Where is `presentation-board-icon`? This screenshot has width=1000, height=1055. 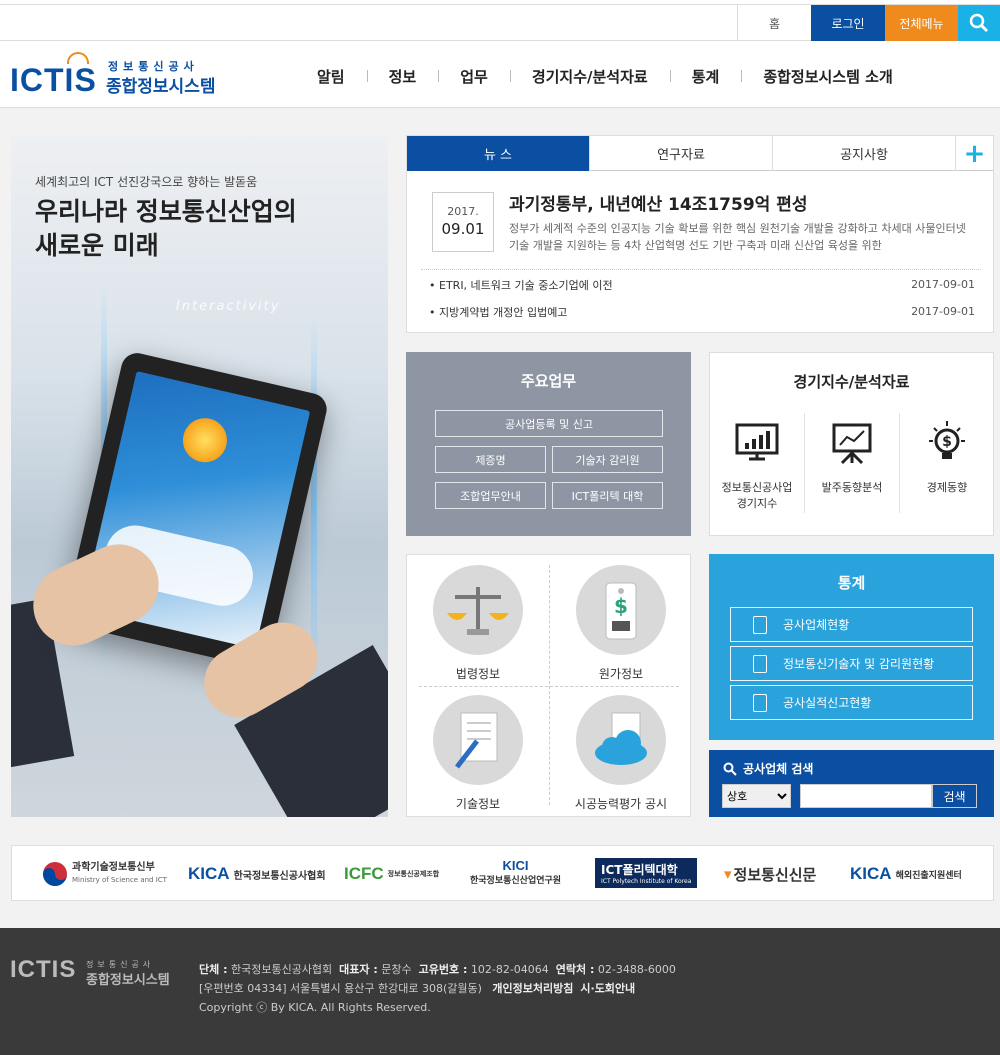 presentation-board-icon is located at coordinates (852, 444).